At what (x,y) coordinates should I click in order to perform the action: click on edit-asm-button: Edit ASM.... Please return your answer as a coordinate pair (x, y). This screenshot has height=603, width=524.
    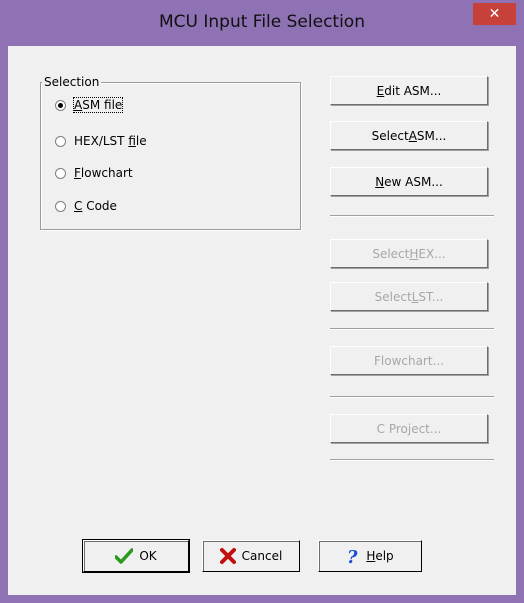
    Looking at the image, I should click on (409, 90).